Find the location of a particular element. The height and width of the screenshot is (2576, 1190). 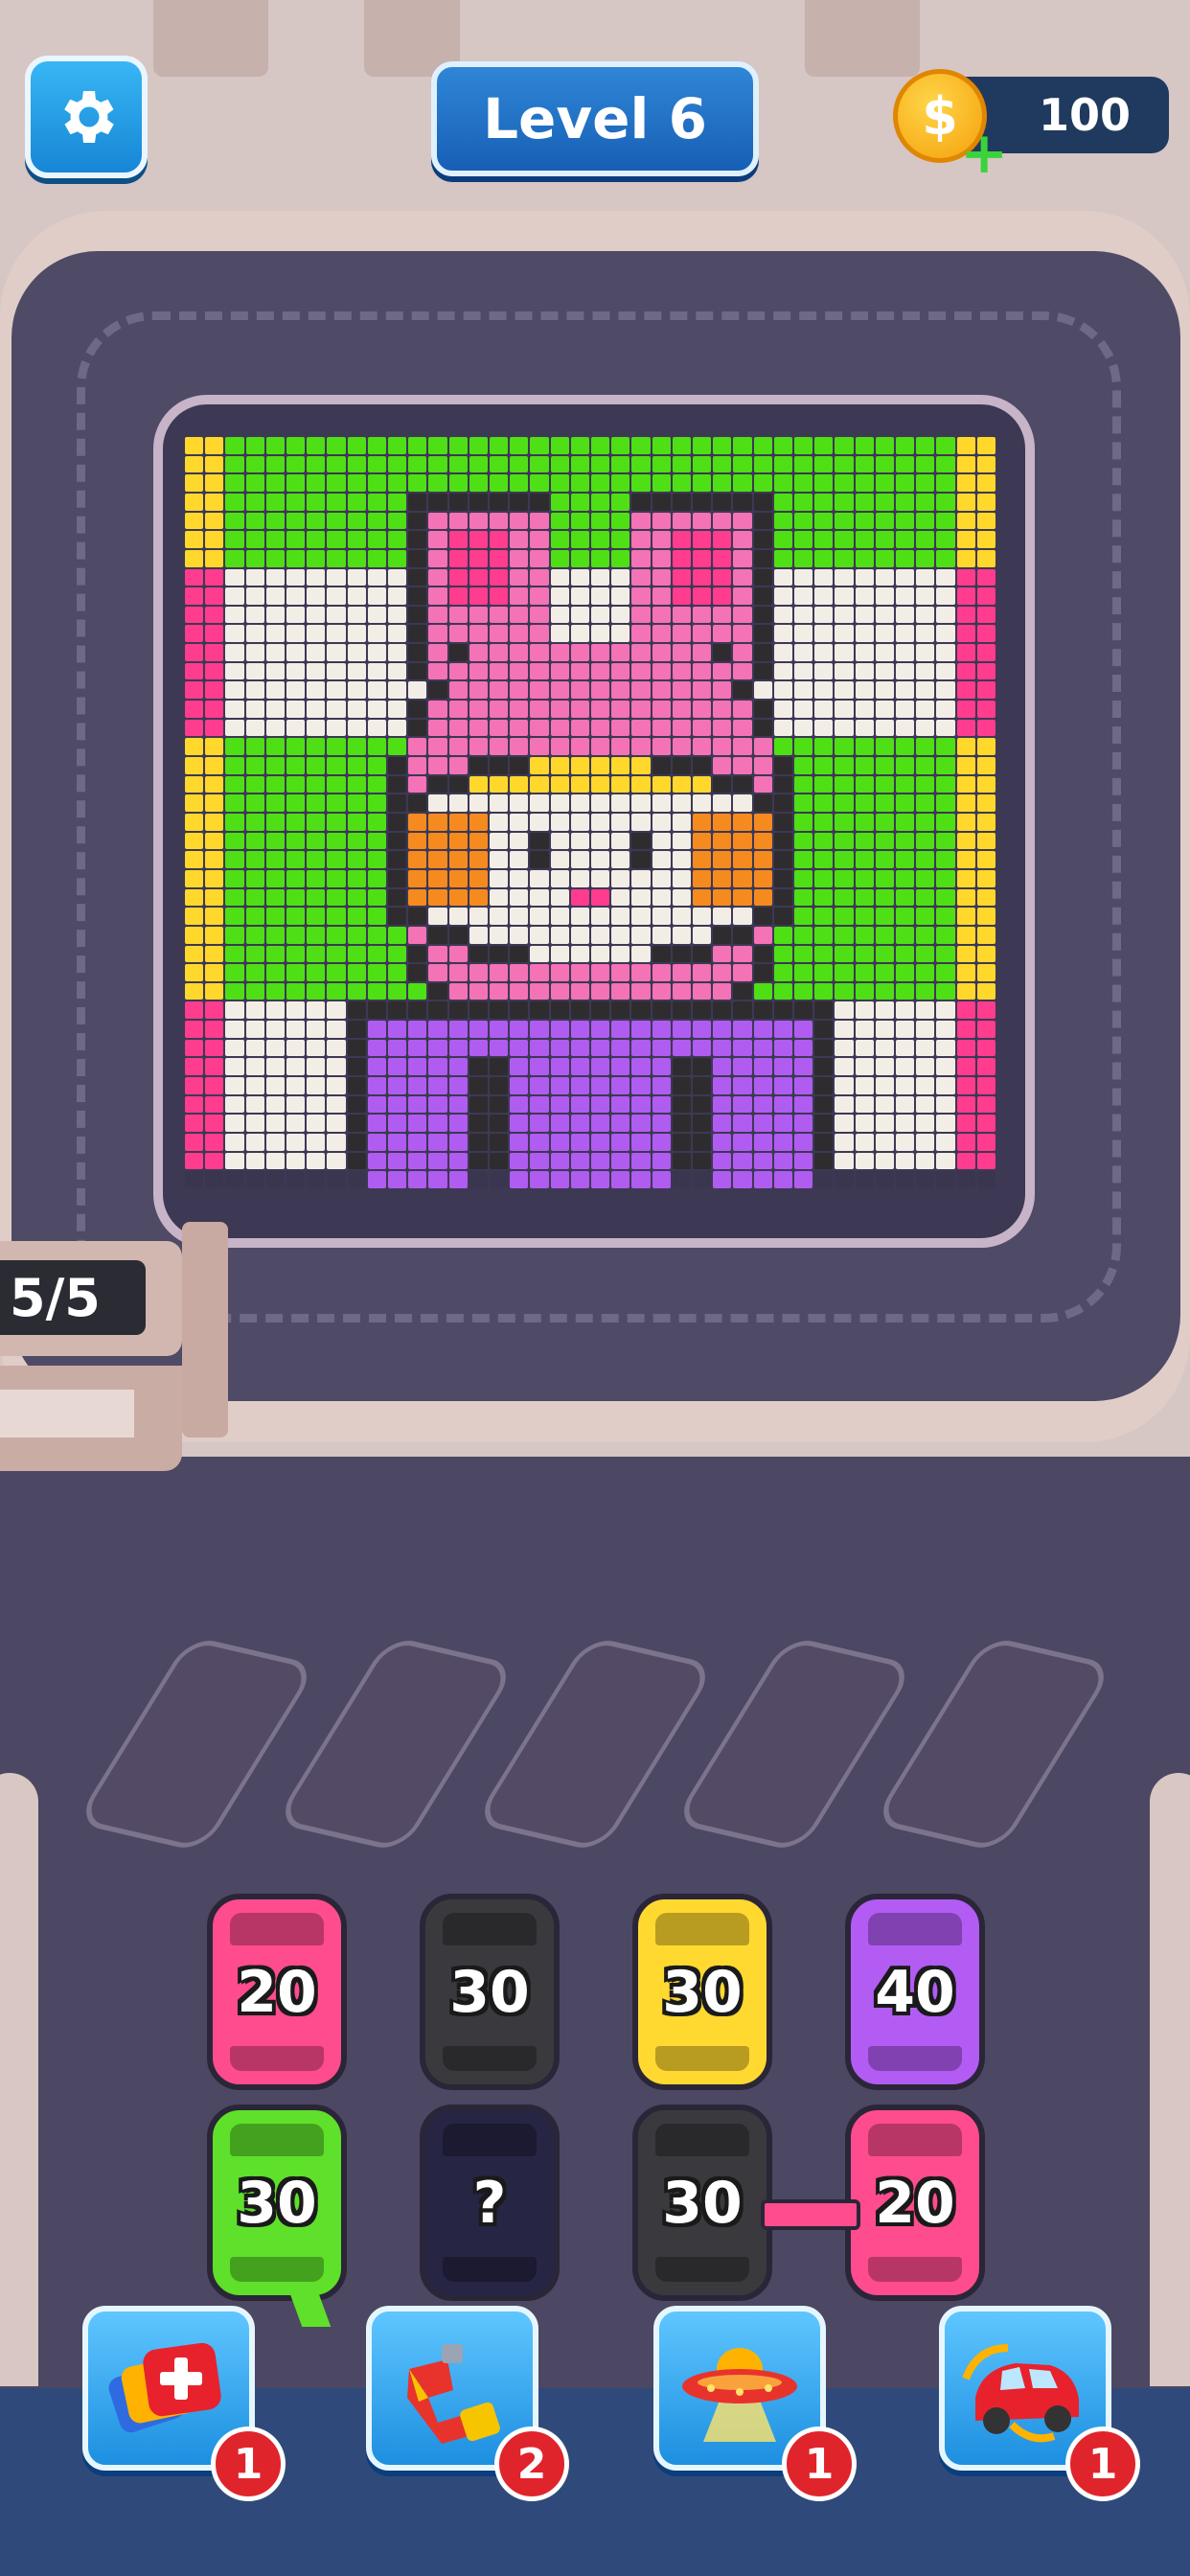

car-windshield is located at coordinates (490, 2140).